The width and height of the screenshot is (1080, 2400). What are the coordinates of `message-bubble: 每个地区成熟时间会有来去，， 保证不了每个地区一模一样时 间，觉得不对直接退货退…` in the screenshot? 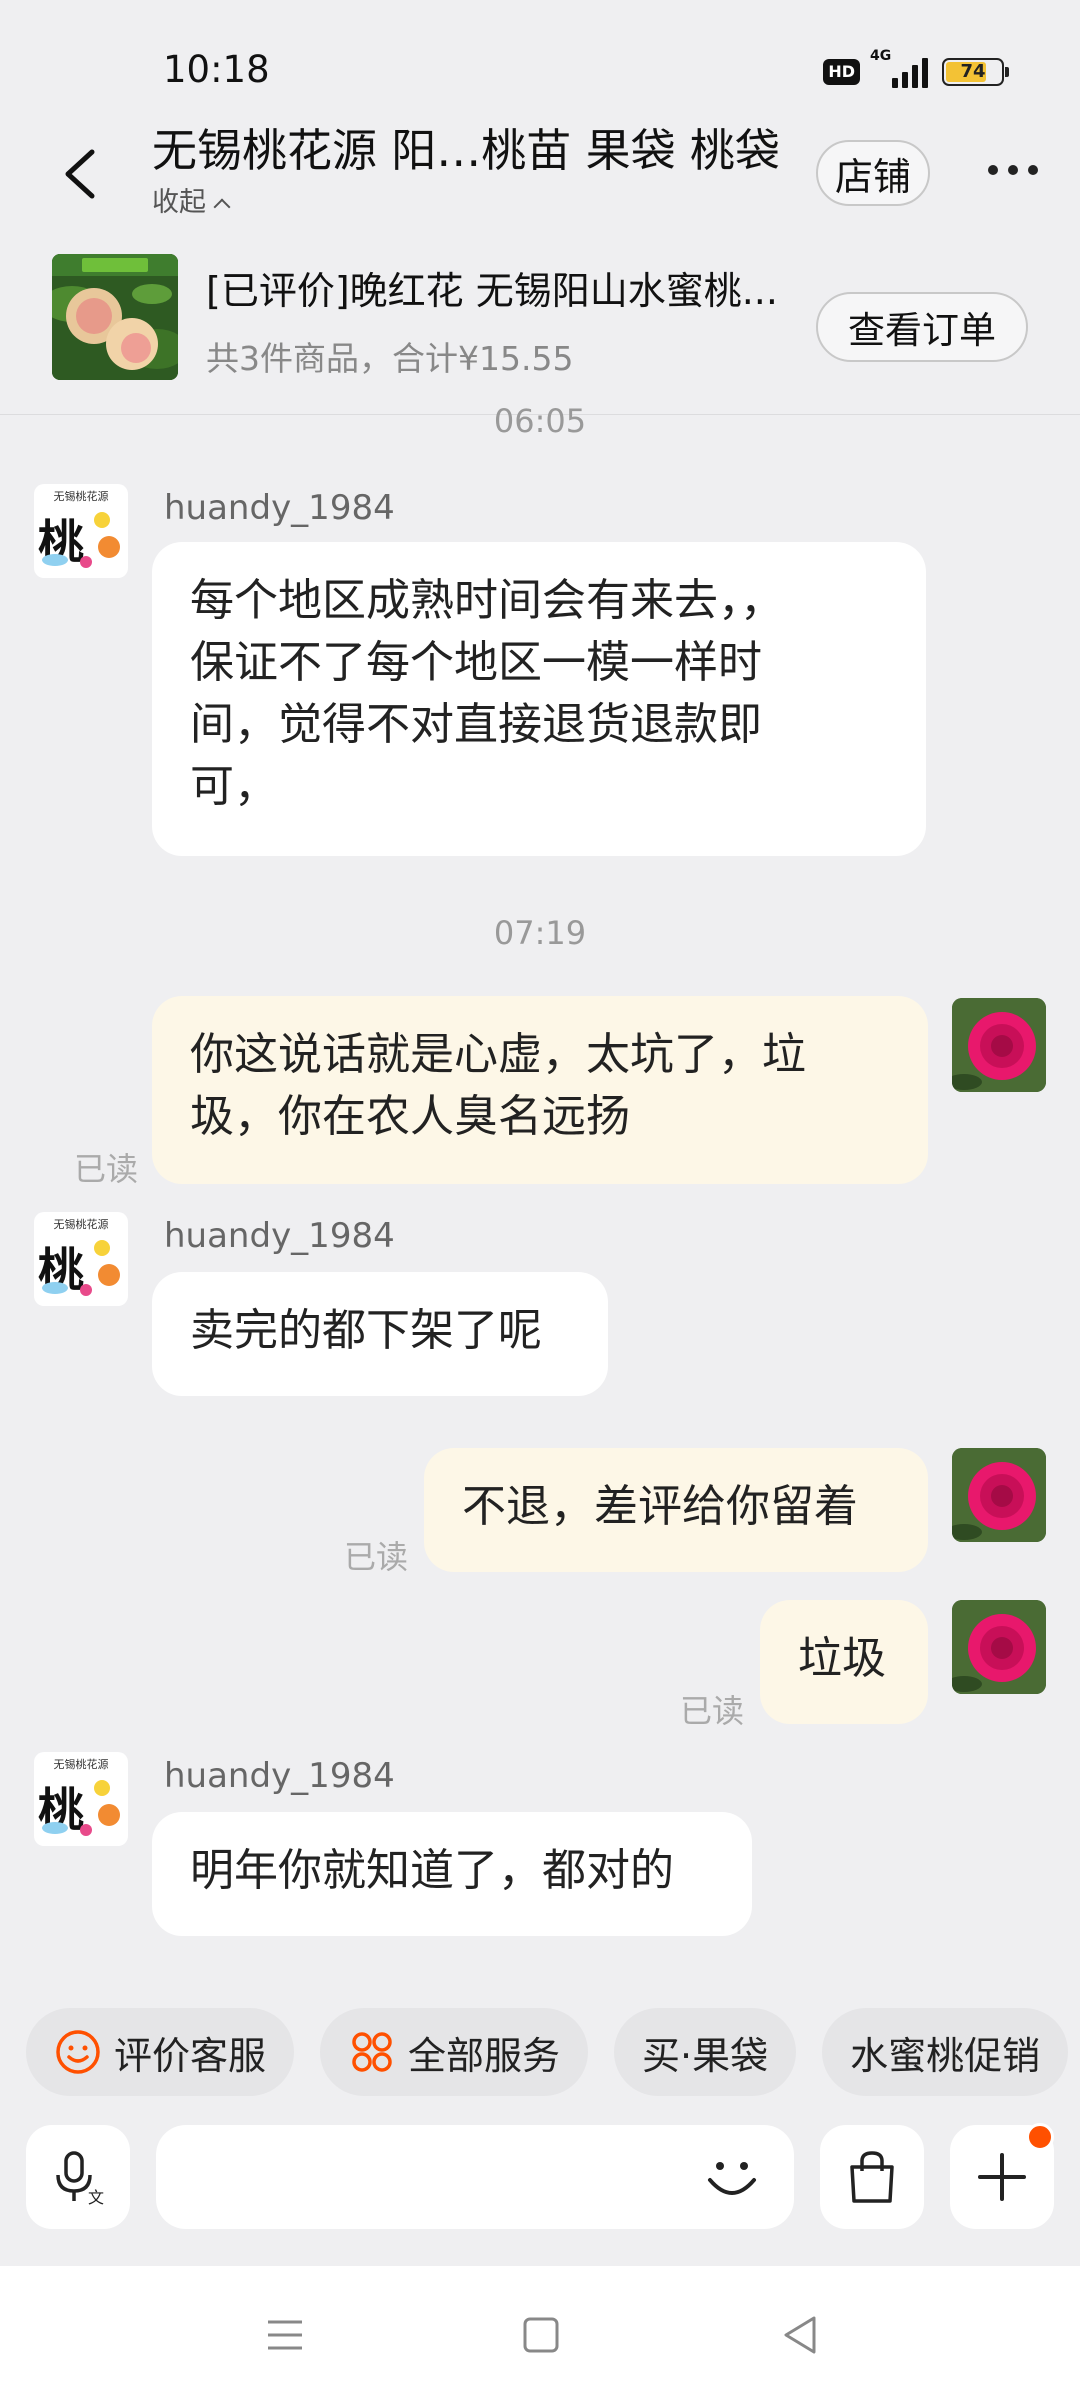 It's located at (539, 699).